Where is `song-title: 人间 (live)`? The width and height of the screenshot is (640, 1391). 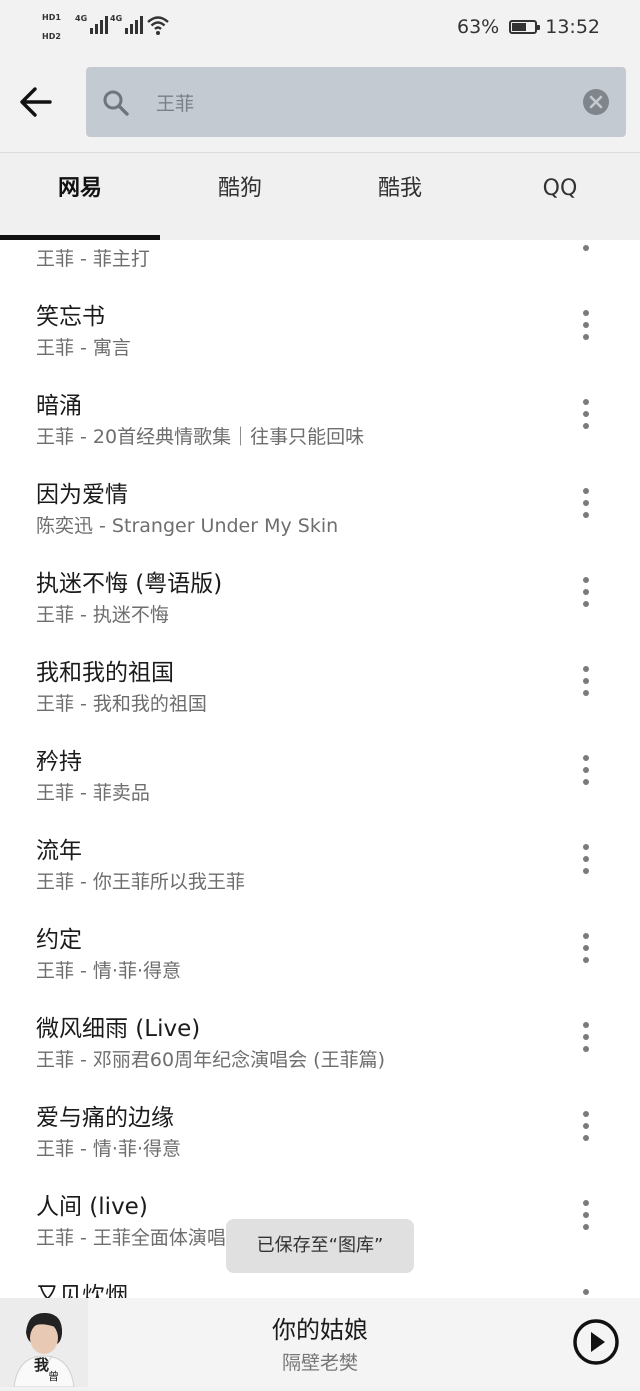
song-title: 人间 (live) is located at coordinates (92, 1207).